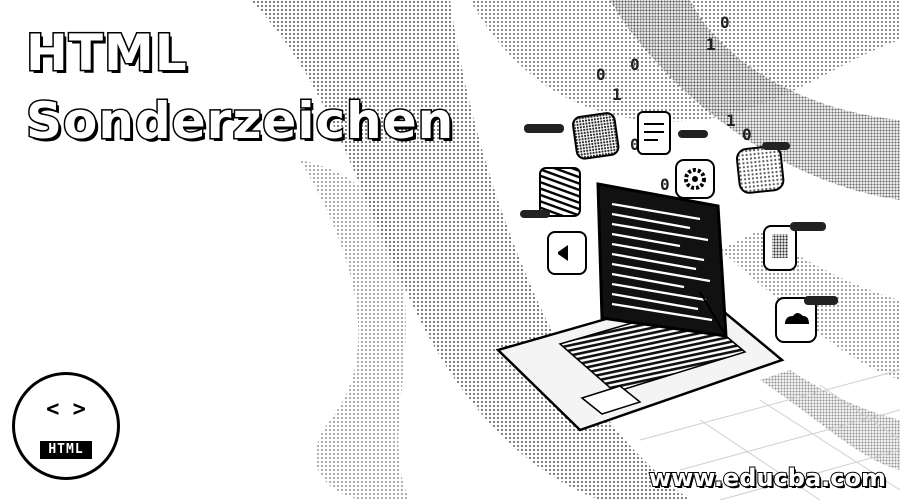 The height and width of the screenshot is (500, 900). Describe the element at coordinates (66, 426) in the screenshot. I see `html-badge-icon: < > HTML` at that location.